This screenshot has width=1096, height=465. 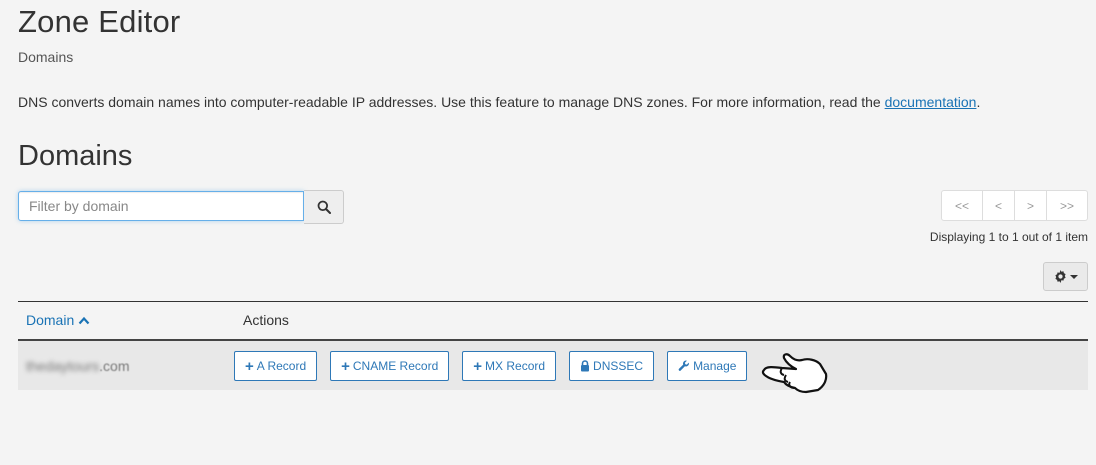 What do you see at coordinates (46, 57) in the screenshot?
I see `breadcrumb: Domains` at bounding box center [46, 57].